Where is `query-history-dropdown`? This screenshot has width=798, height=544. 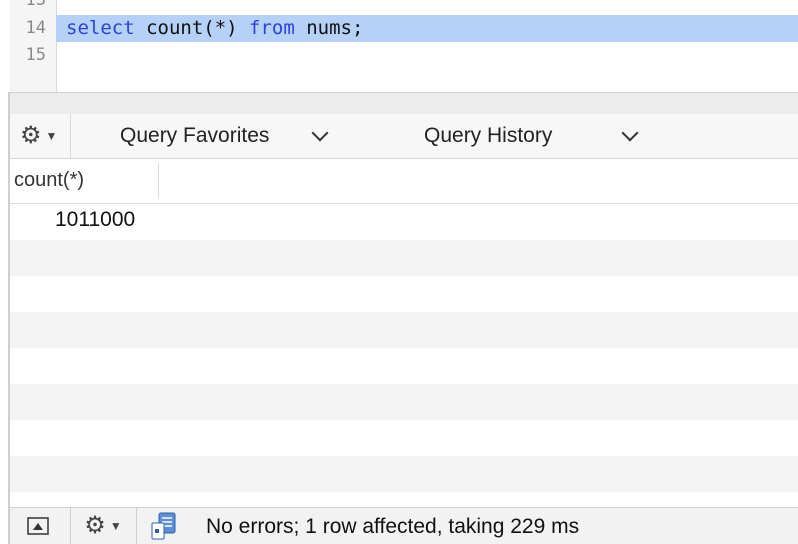 query-history-dropdown is located at coordinates (630, 136).